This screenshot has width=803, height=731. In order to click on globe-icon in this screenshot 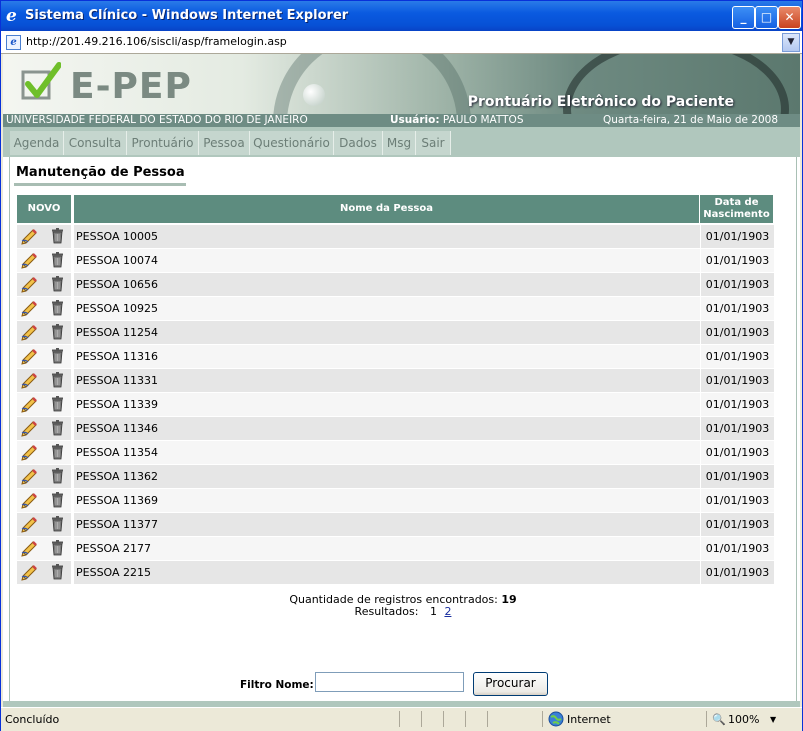, I will do `click(556, 719)`.